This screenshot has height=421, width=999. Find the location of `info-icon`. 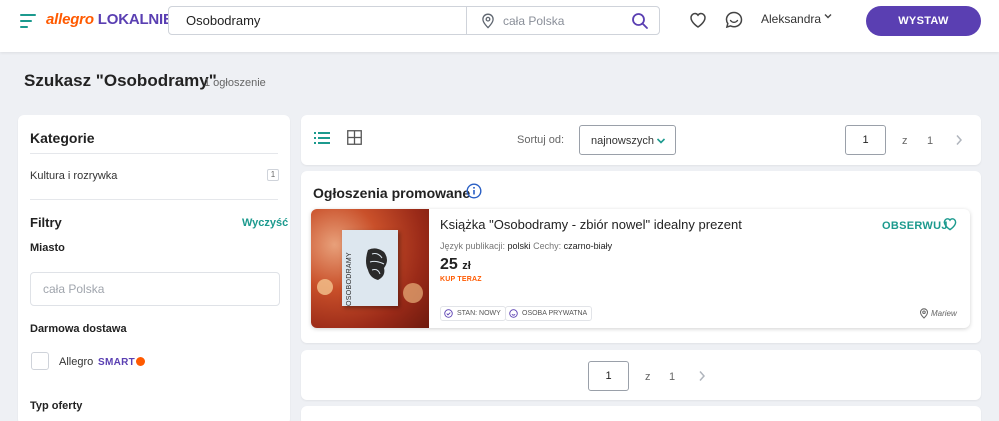

info-icon is located at coordinates (474, 191).